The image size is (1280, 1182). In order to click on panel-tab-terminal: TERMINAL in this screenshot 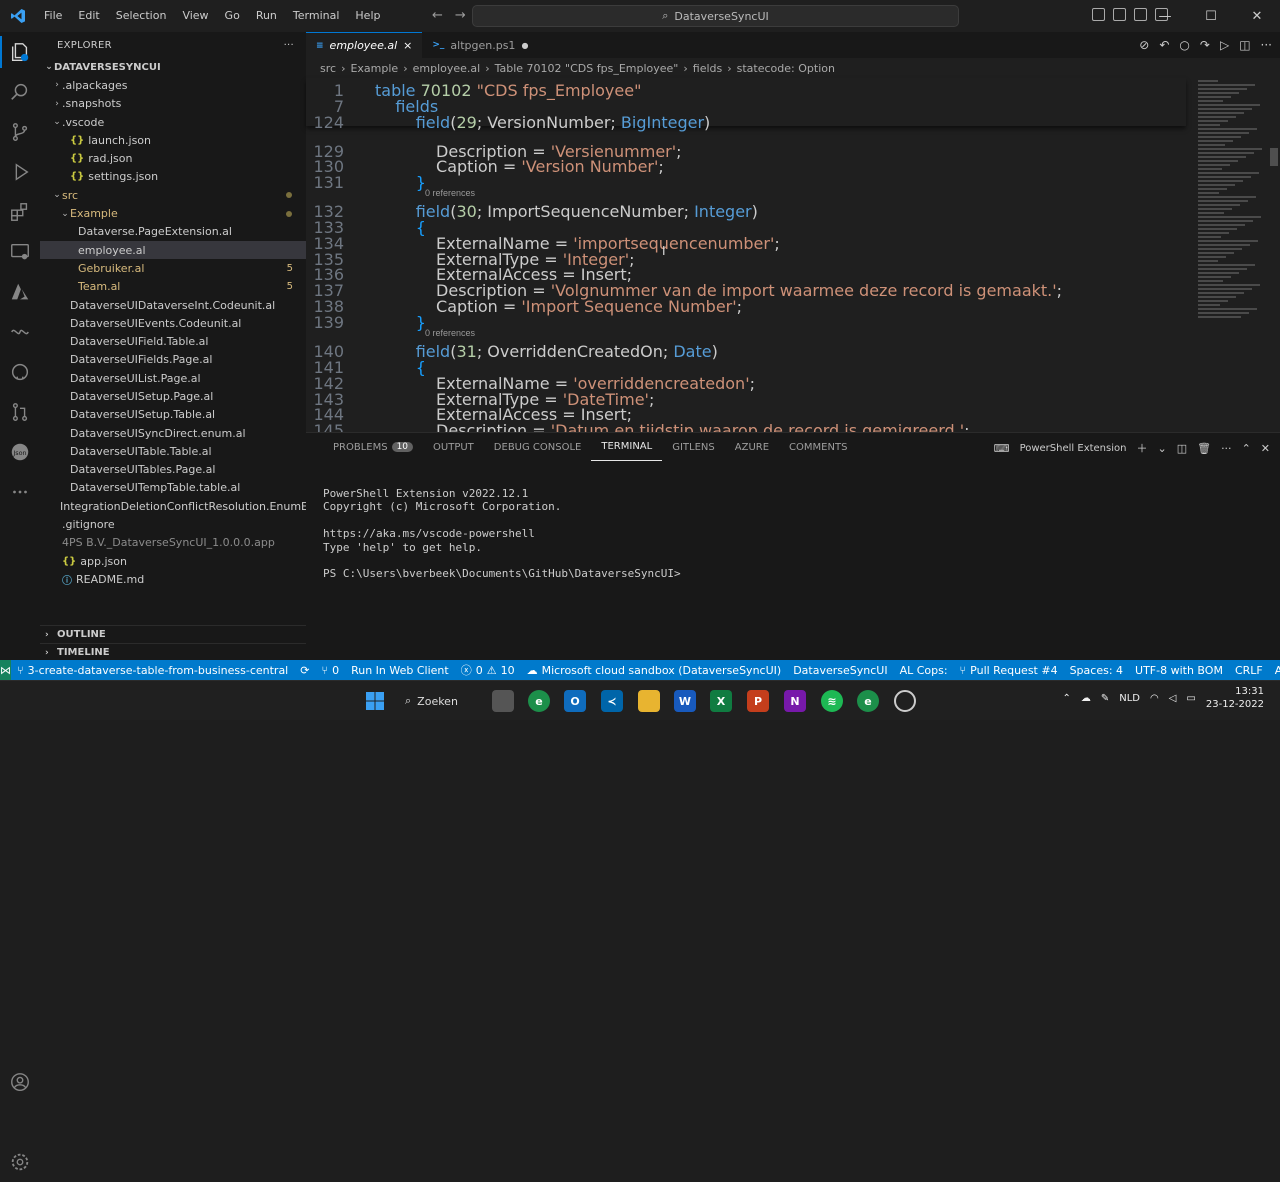, I will do `click(627, 447)`.